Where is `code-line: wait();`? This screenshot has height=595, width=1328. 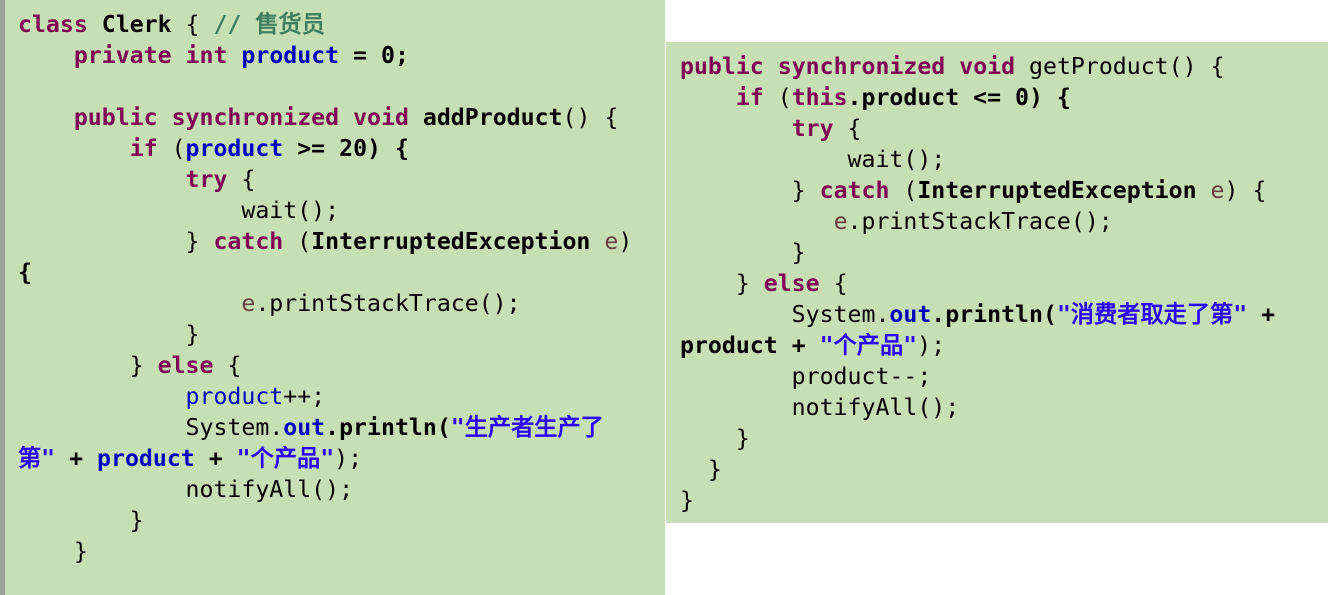 code-line: wait(); is located at coordinates (813, 159).